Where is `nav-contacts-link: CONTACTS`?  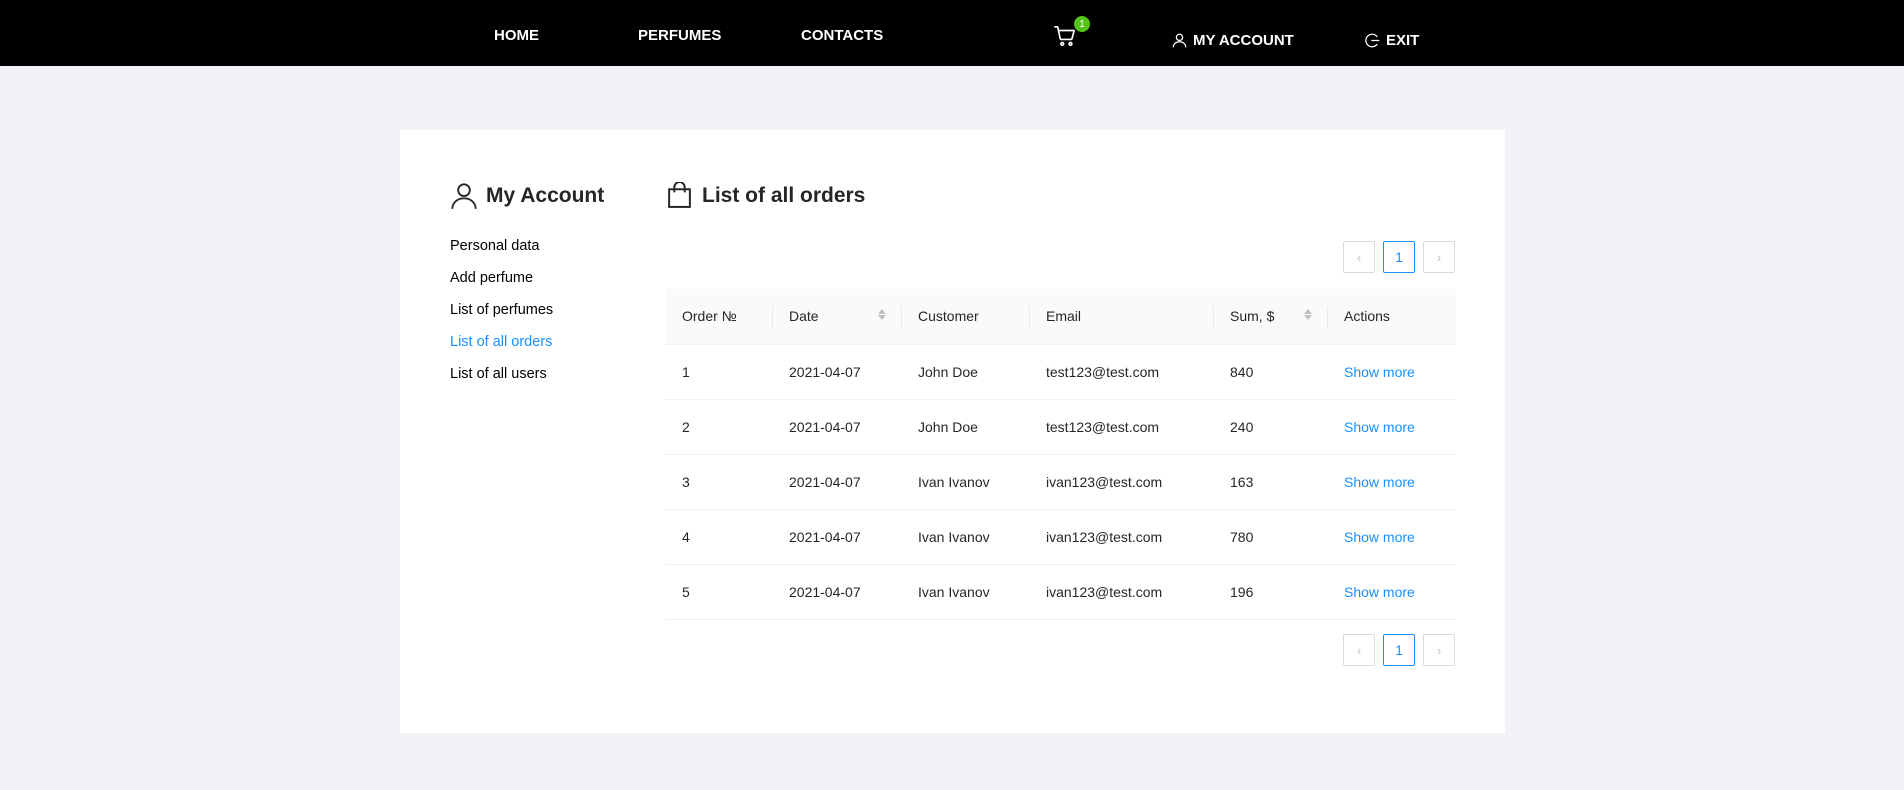 nav-contacts-link: CONTACTS is located at coordinates (842, 35).